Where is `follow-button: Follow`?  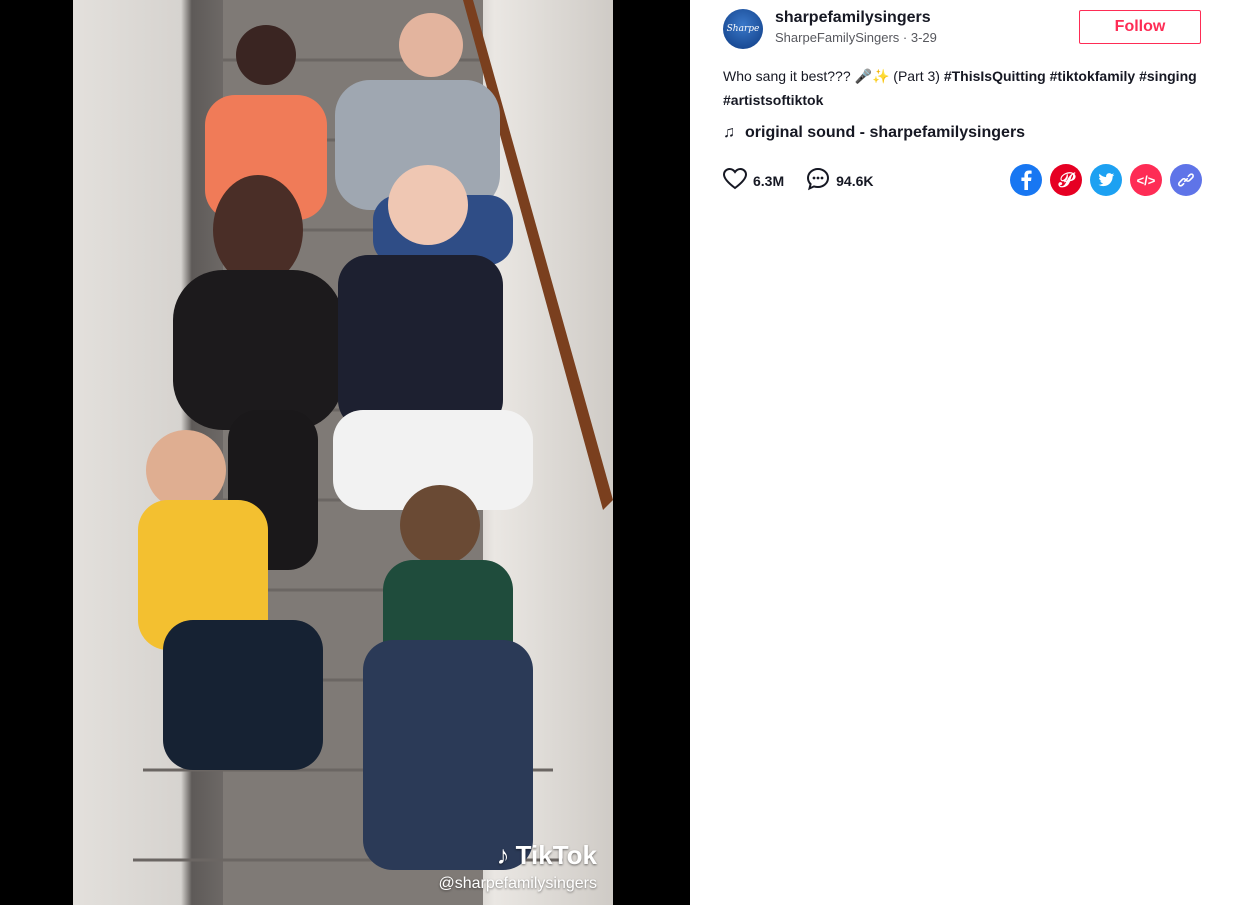
follow-button: Follow is located at coordinates (1140, 27).